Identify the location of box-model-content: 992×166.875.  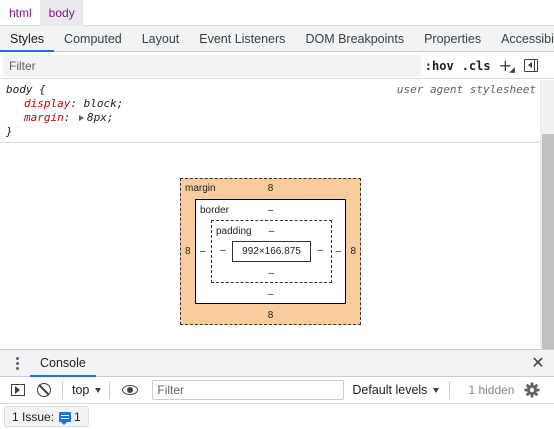
(271, 251).